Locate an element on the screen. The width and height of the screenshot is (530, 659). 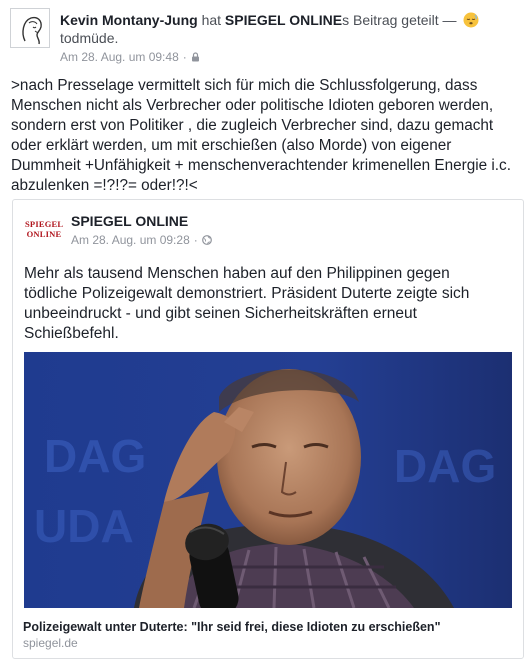
avatar-sketch-icon is located at coordinates (32, 30).